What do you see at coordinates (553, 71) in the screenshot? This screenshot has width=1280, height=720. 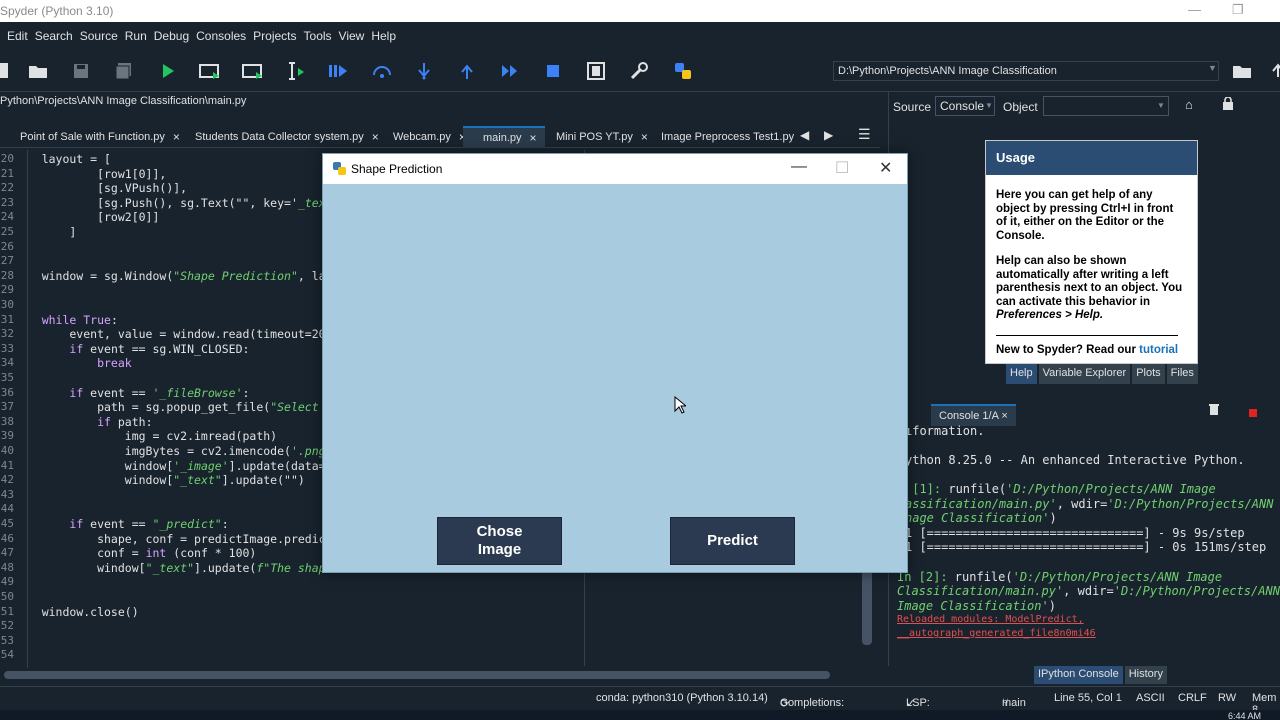 I see `stop-icon` at bounding box center [553, 71].